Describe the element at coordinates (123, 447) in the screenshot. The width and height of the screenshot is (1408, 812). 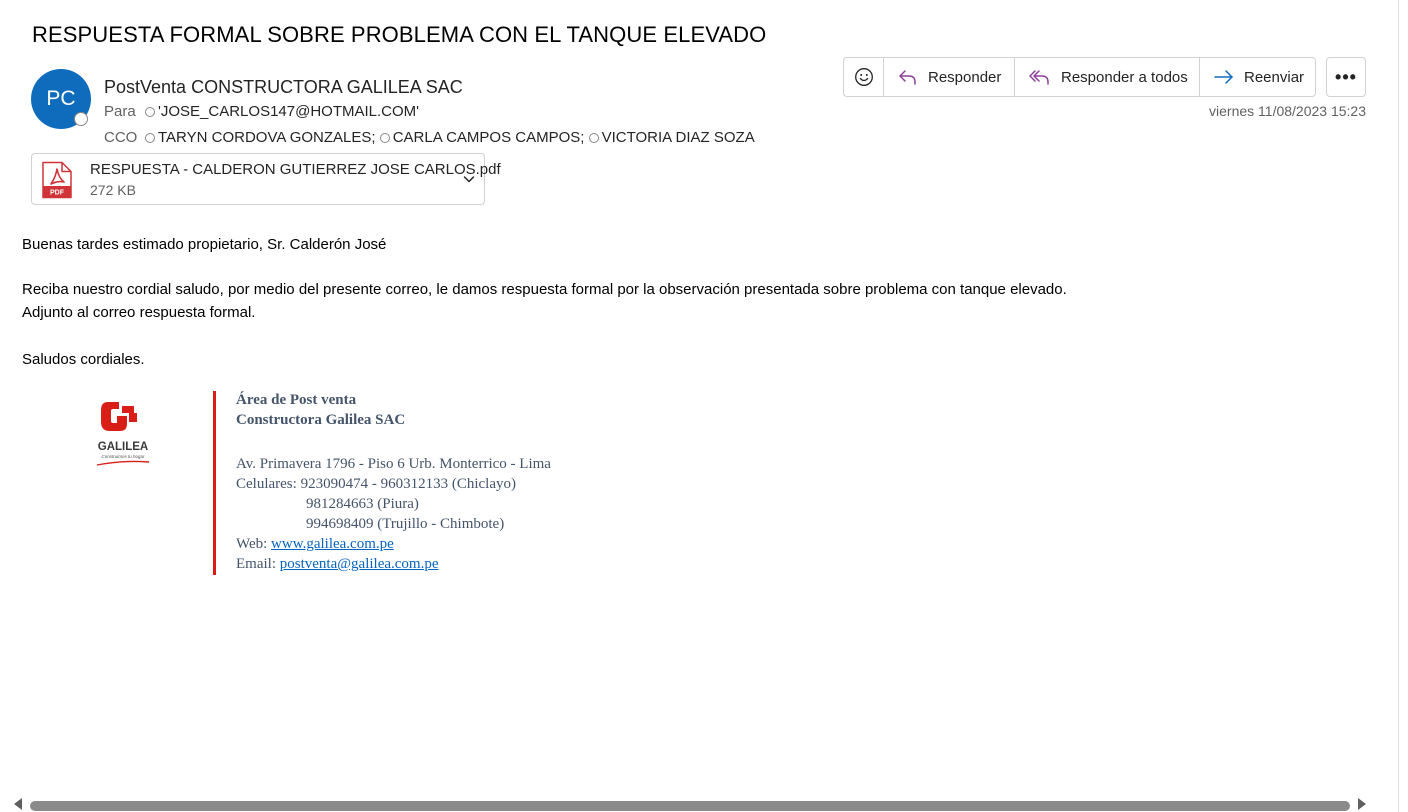
I see `logo-name: GALILEA` at that location.